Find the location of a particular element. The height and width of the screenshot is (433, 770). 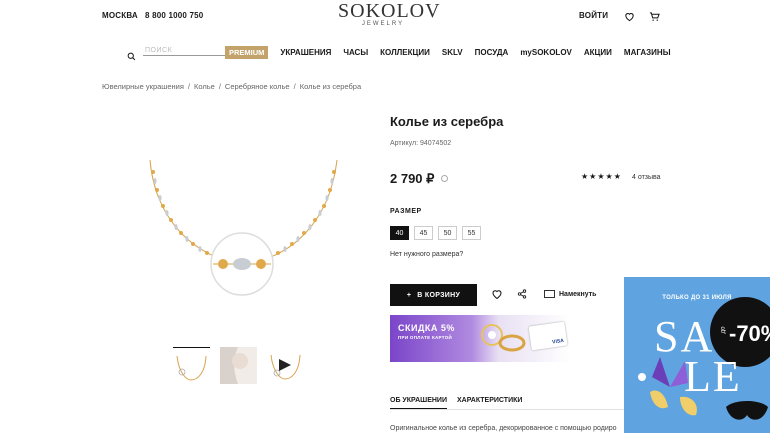

search-input: ПОИСК is located at coordinates (158, 50).